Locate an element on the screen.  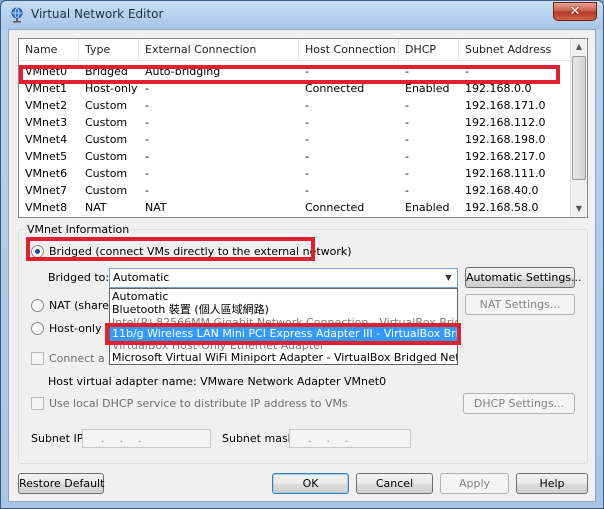
dropdown-option: Bluetooth 裝置 (個人區域網路) is located at coordinates (283, 310).